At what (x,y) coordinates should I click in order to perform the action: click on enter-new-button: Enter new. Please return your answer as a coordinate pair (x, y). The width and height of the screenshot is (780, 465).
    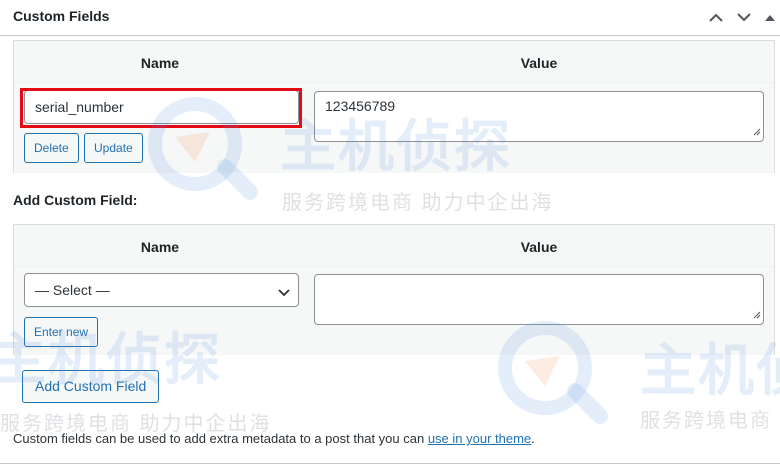
    Looking at the image, I should click on (61, 332).